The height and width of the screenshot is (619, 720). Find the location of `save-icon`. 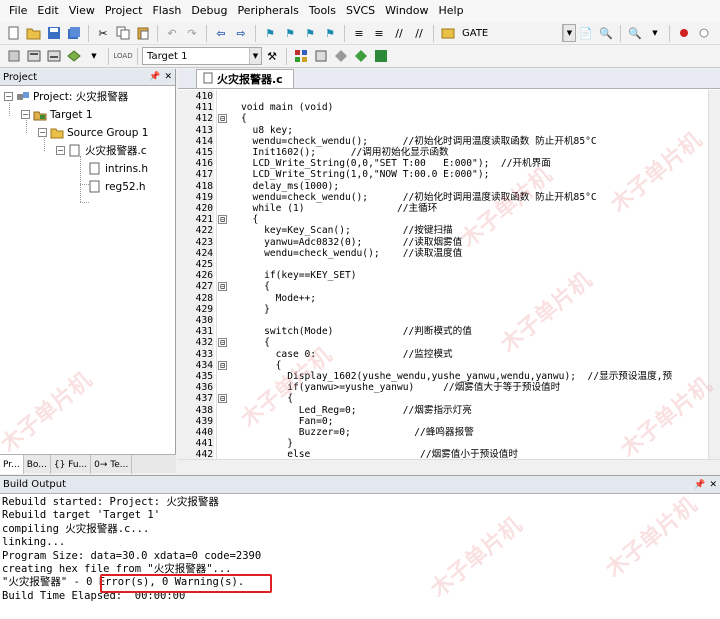

save-icon is located at coordinates (54, 33).